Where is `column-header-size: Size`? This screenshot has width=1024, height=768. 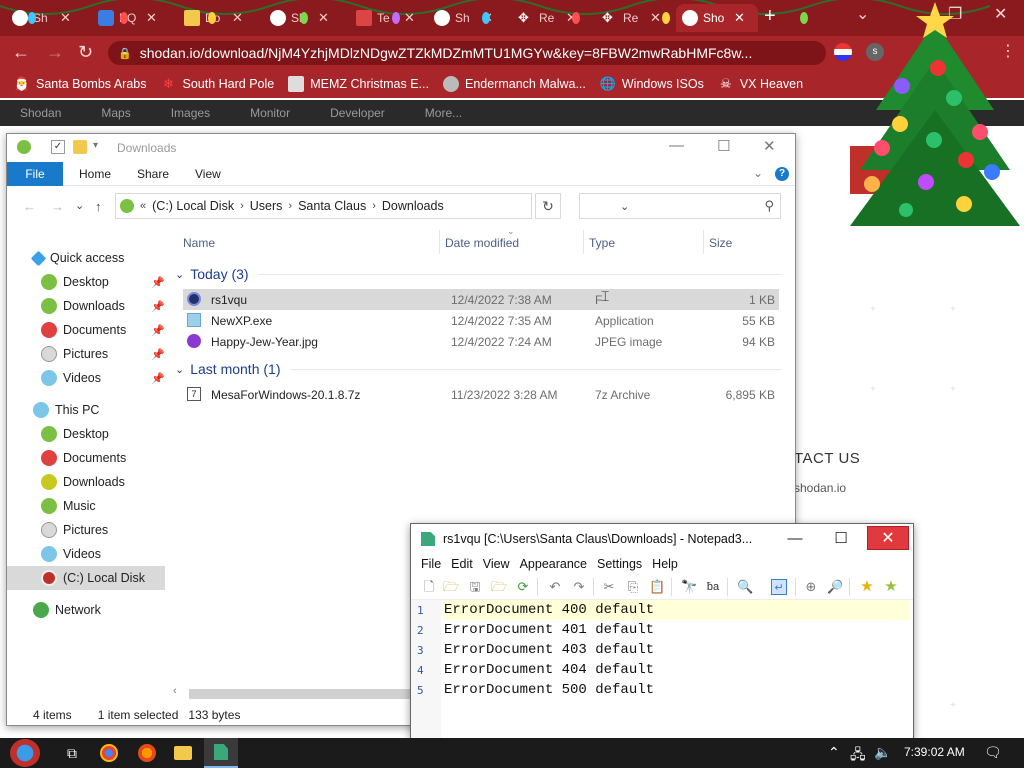
column-header-size: Size is located at coordinates (720, 243).